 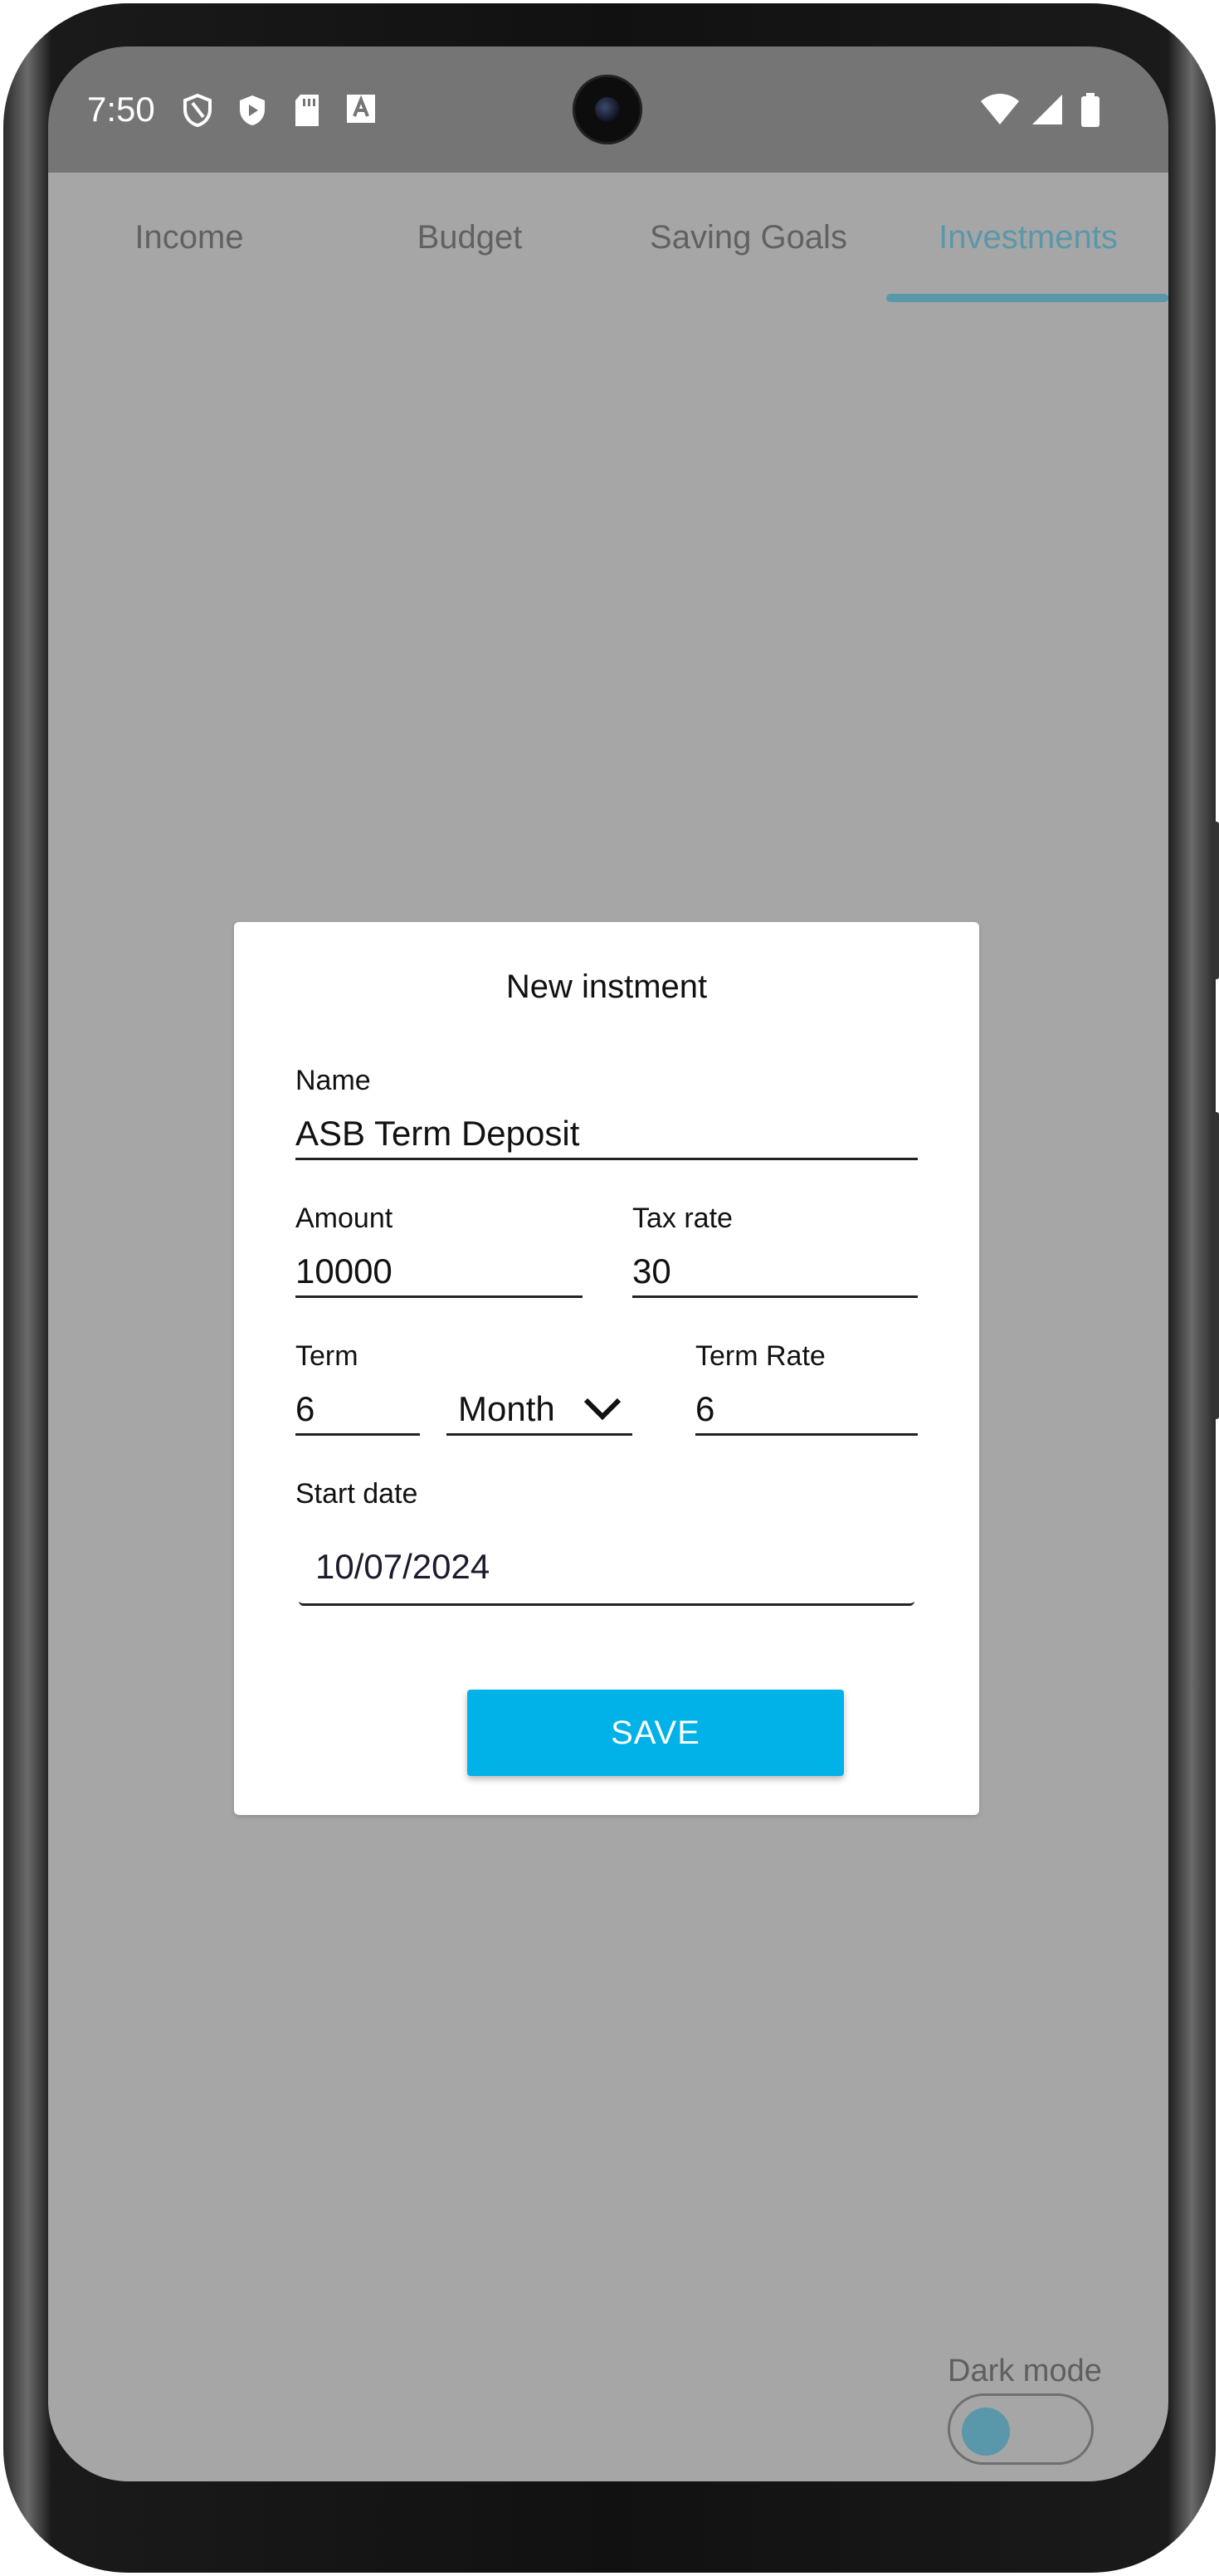 I want to click on play-shield-icon, so click(x=253, y=110).